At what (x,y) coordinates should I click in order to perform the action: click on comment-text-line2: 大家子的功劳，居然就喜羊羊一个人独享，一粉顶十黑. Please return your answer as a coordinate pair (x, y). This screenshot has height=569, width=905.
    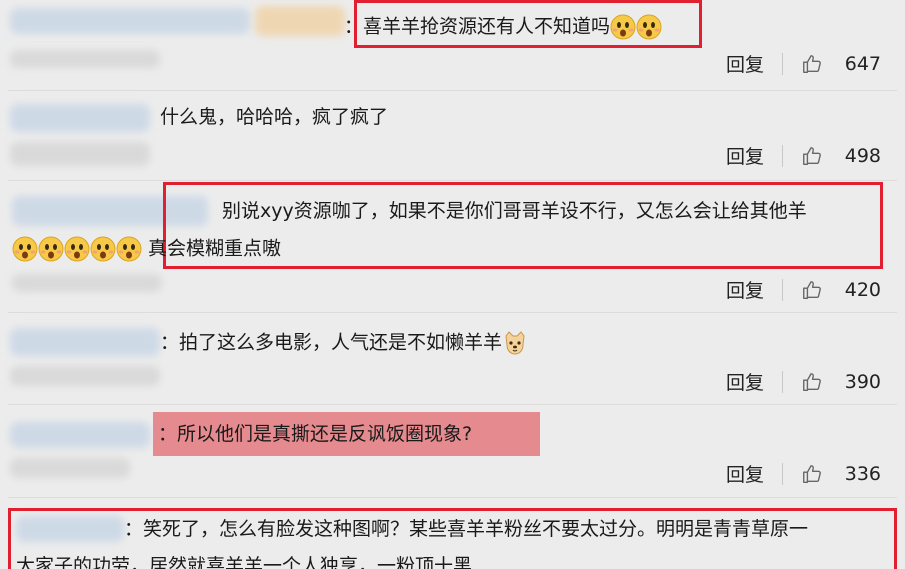
    Looking at the image, I should click on (244, 562).